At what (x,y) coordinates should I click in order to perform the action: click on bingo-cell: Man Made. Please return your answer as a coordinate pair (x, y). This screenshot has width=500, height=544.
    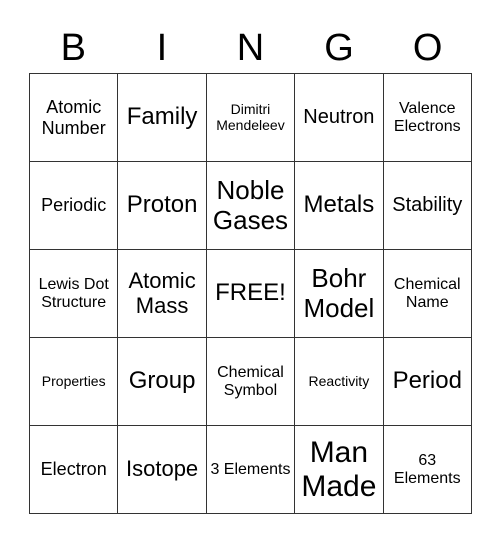
    Looking at the image, I should click on (339, 470).